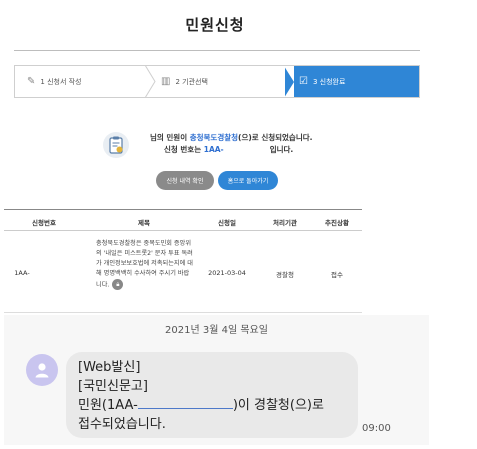 The height and width of the screenshot is (449, 477). What do you see at coordinates (303, 81) in the screenshot?
I see `document-check-icon: ☑` at bounding box center [303, 81].